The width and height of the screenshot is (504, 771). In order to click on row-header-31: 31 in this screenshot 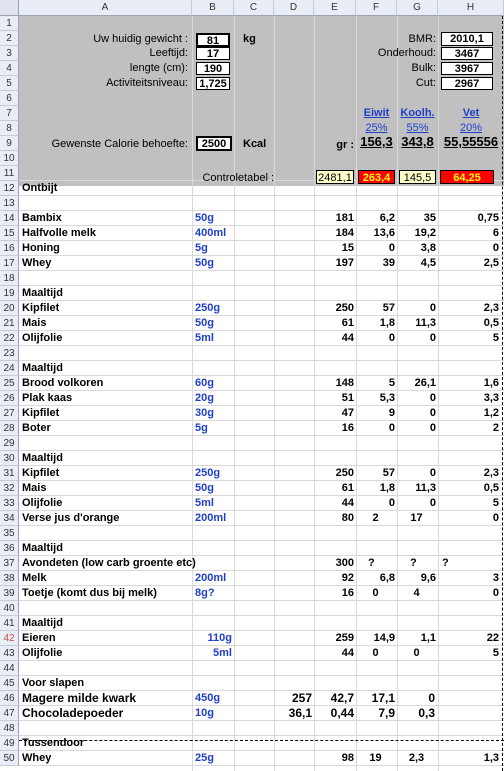, I will do `click(9, 473)`.